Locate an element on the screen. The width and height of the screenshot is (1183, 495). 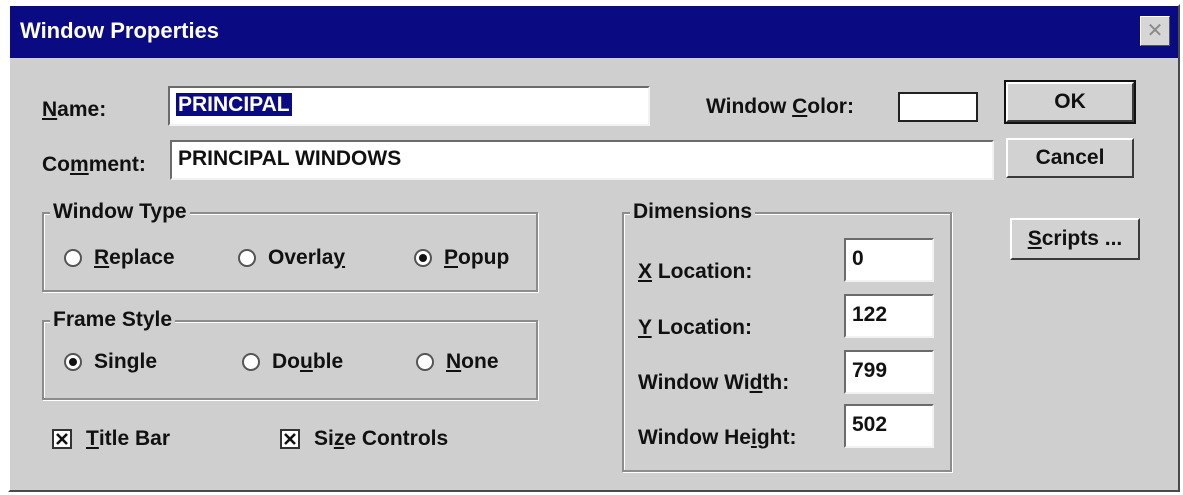
cancel-button-label: Cancel is located at coordinates (1070, 157).